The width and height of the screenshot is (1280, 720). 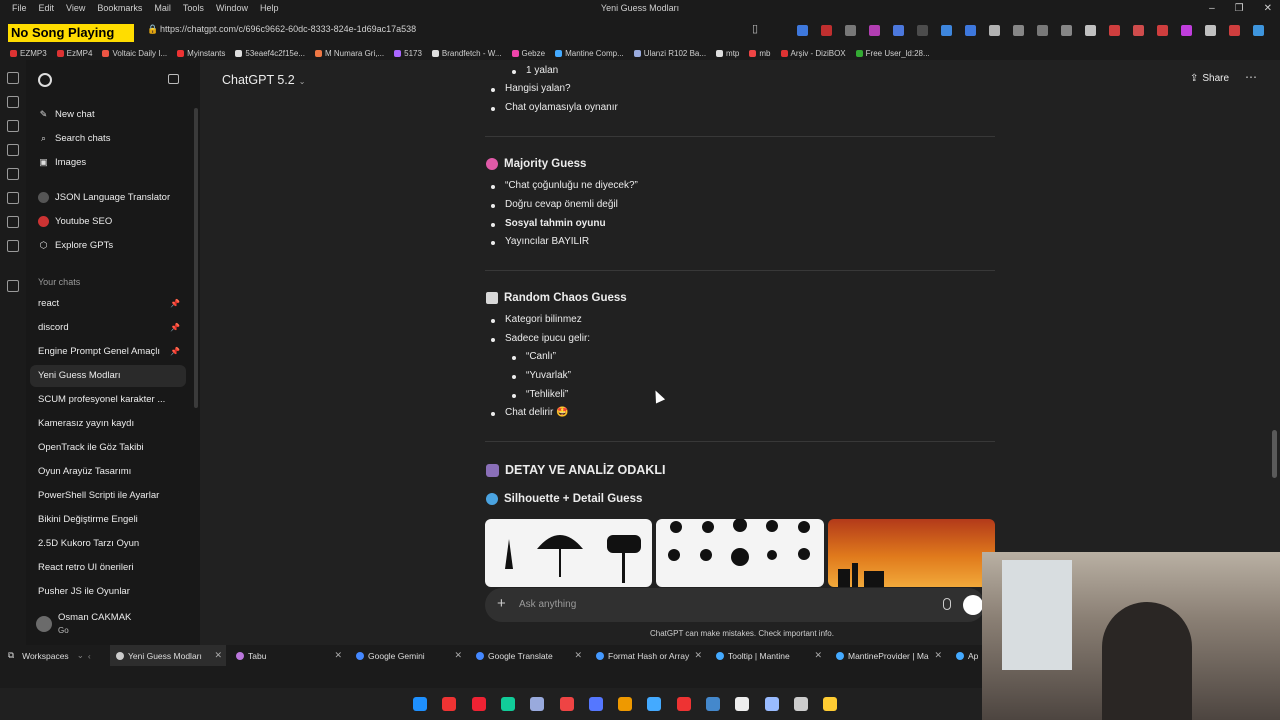 What do you see at coordinates (1239, 8) in the screenshot?
I see `maximize-icon: ❐` at bounding box center [1239, 8].